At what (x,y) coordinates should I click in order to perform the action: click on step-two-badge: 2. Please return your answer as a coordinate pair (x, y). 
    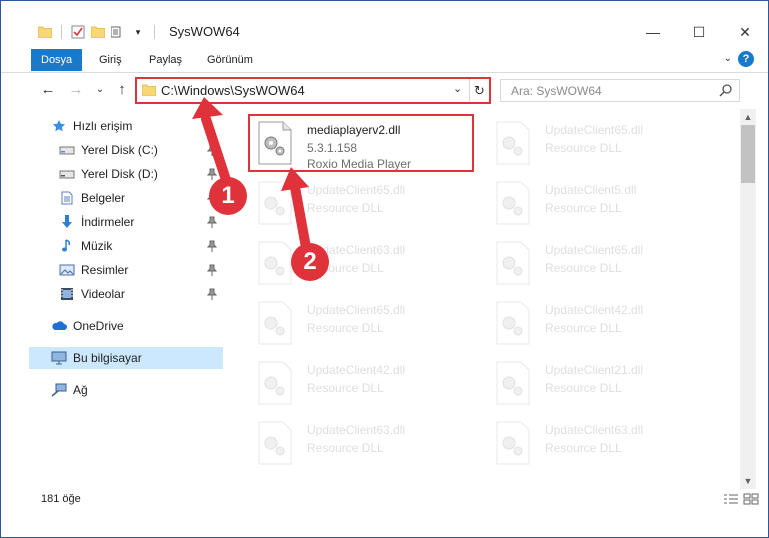
    Looking at the image, I should click on (310, 262).